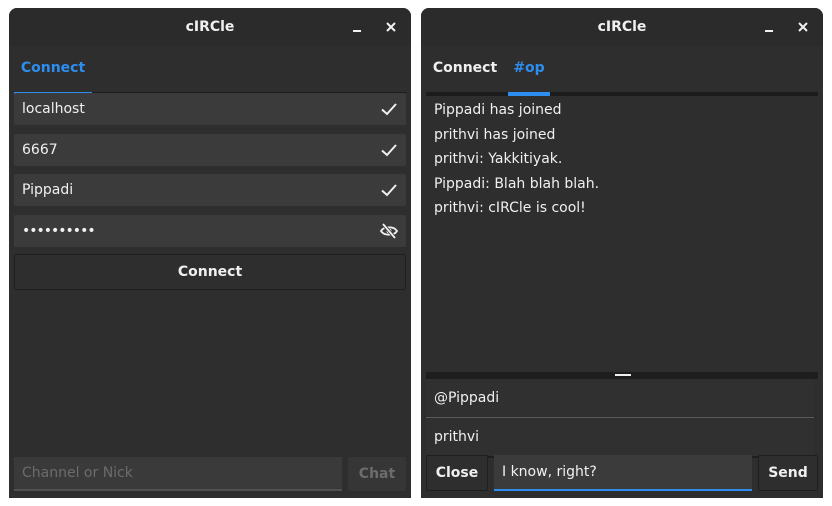  Describe the element at coordinates (457, 437) in the screenshot. I see `user-nick: prithvi` at that location.